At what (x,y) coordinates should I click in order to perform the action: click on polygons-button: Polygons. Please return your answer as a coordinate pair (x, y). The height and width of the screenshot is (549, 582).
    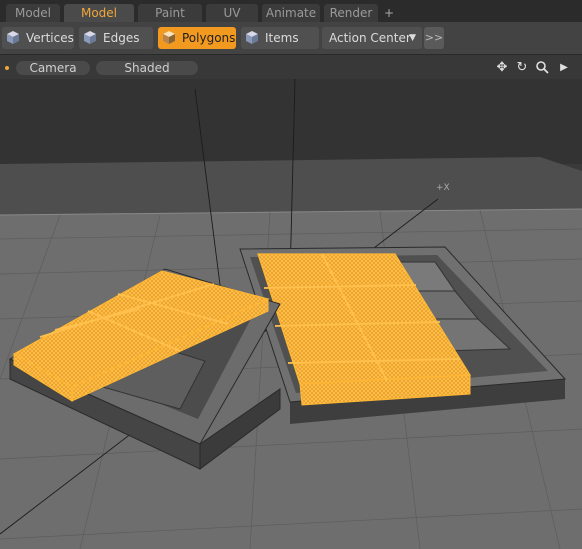
    Looking at the image, I should click on (197, 38).